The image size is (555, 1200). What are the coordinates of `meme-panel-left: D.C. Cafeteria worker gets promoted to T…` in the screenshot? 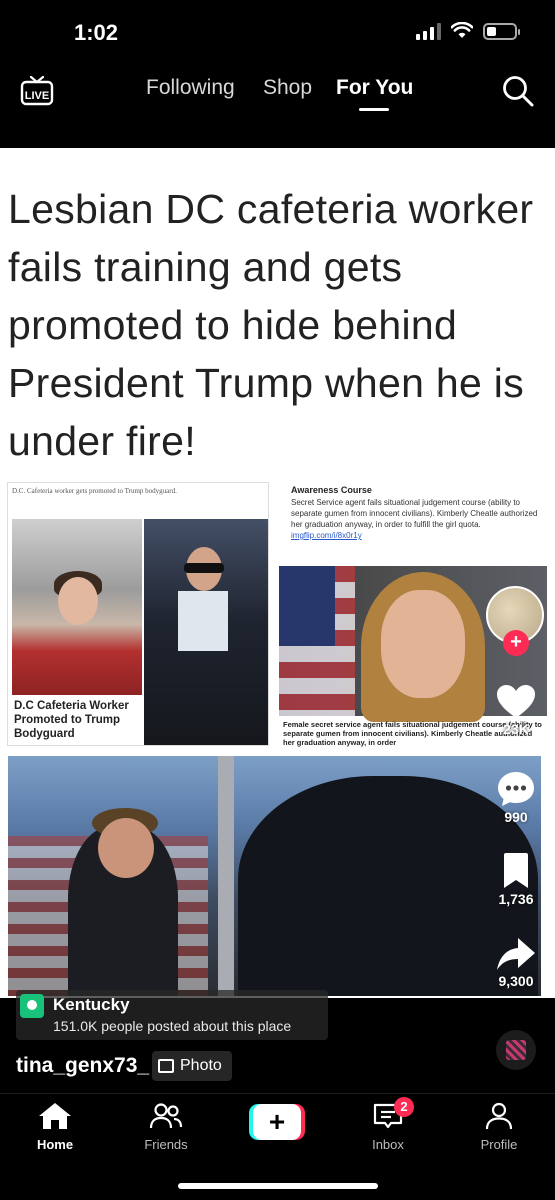 It's located at (138, 614).